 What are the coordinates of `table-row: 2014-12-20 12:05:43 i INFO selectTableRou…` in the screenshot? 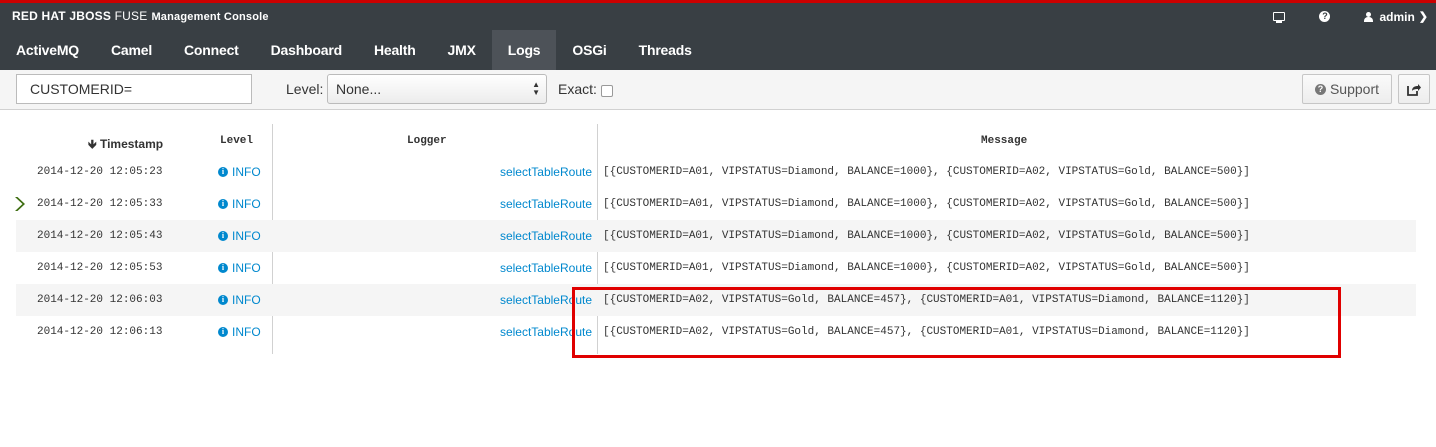 It's located at (716, 236).